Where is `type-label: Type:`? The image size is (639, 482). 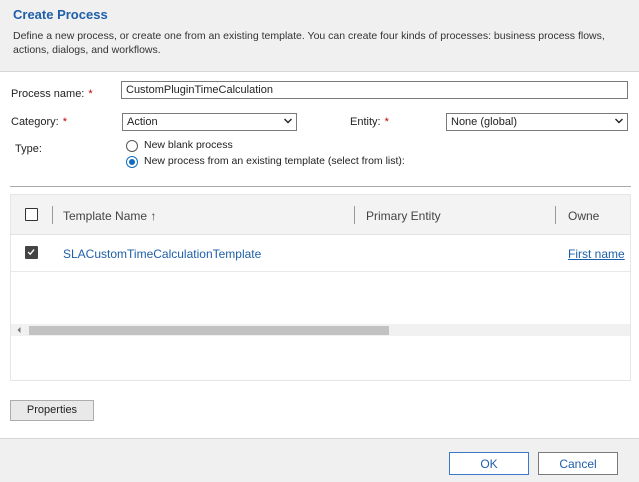 type-label: Type: is located at coordinates (28, 149).